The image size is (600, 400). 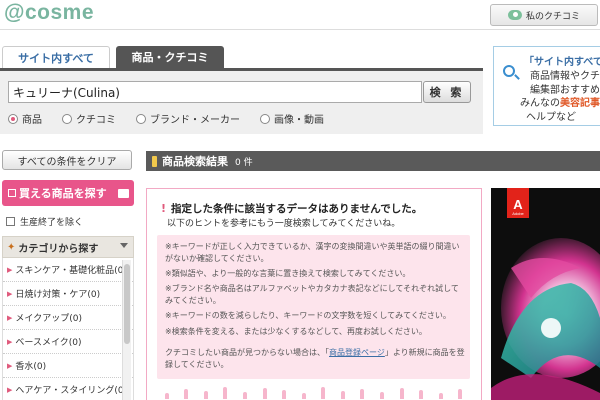 What do you see at coordinates (518, 203) in the screenshot?
I see `adobe-logo: A Adobe` at bounding box center [518, 203].